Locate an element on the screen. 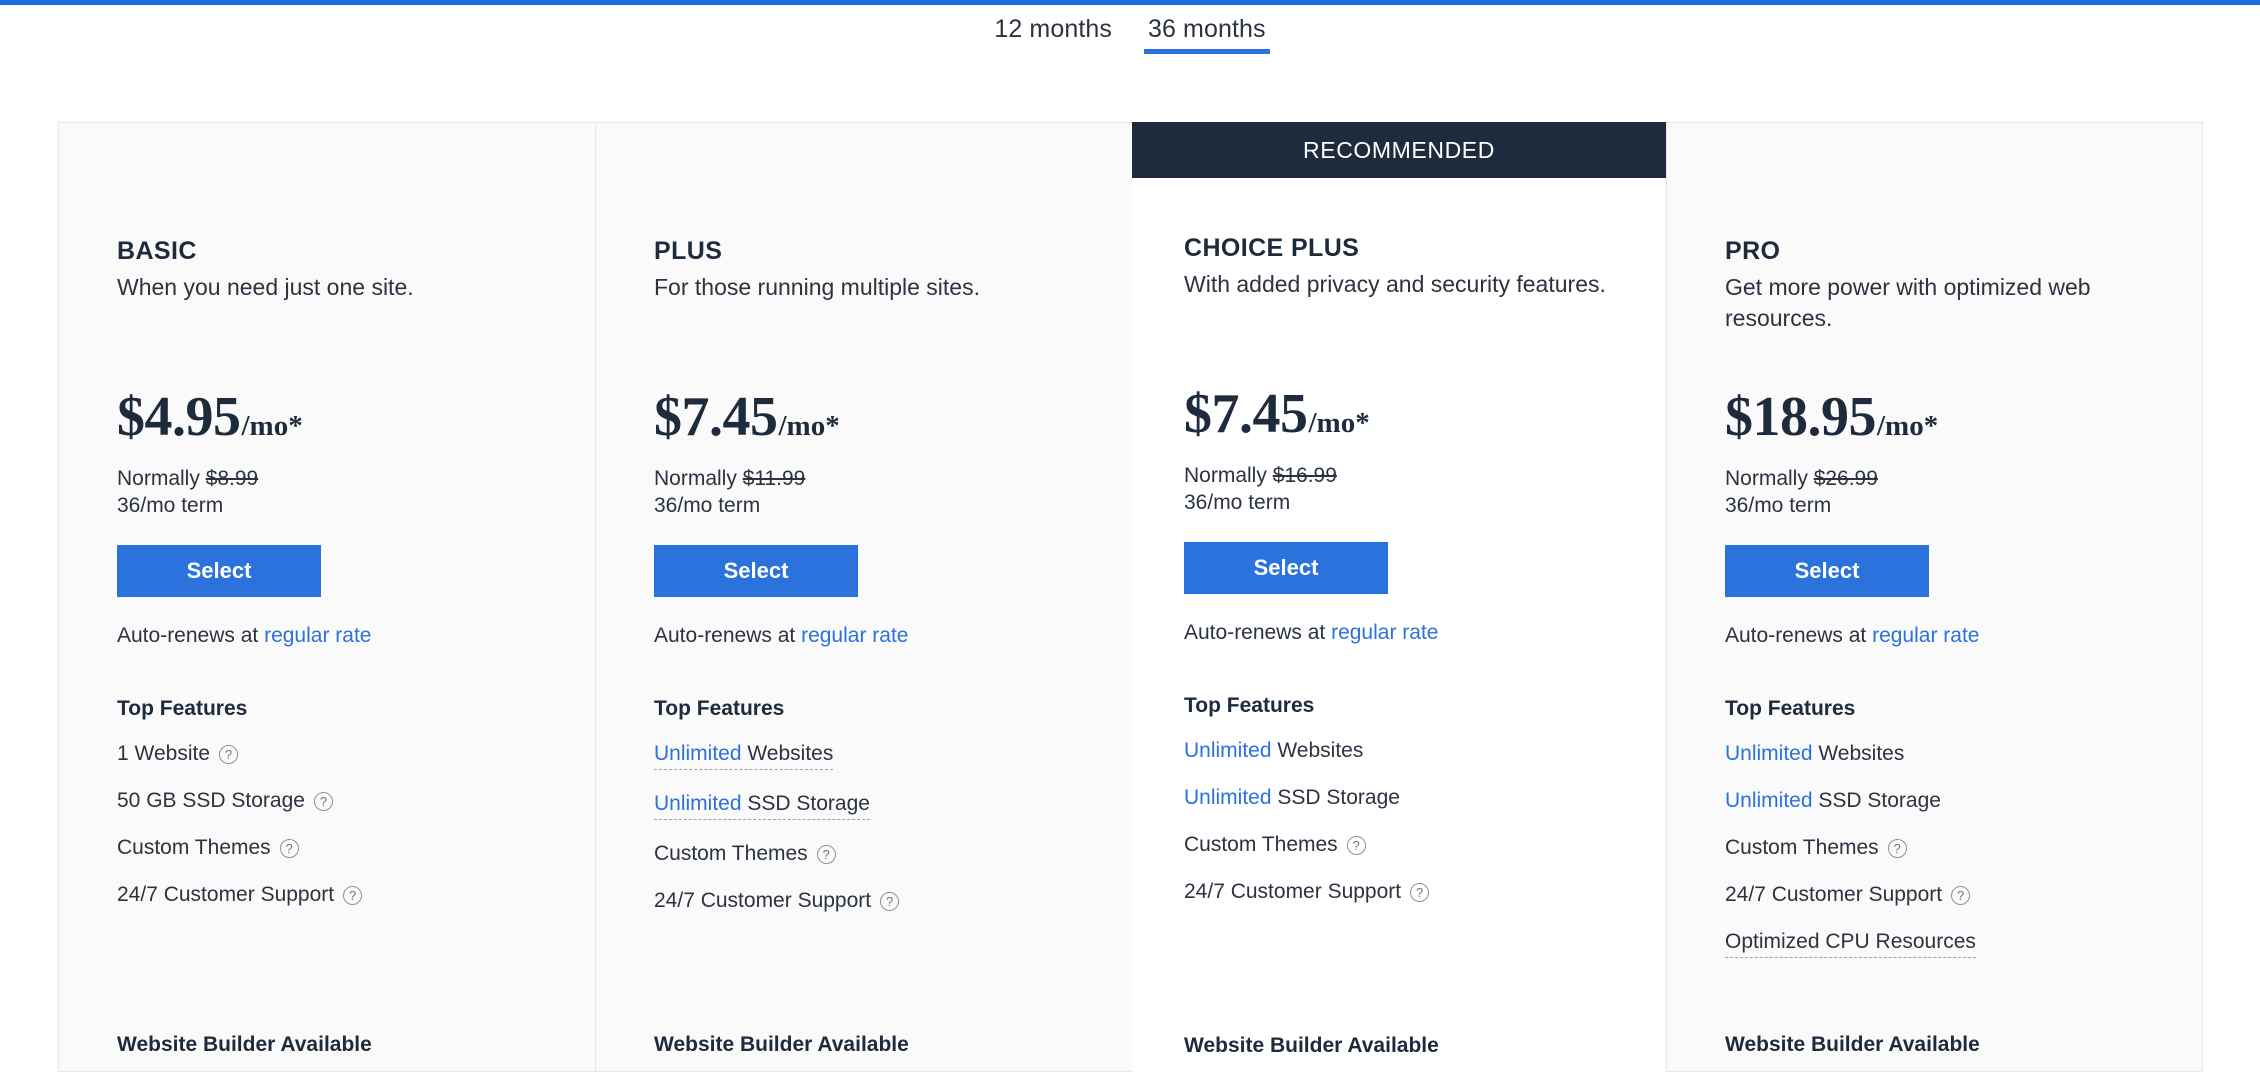 This screenshot has height=1072, width=2260. tab-term-1: 36 months is located at coordinates (1207, 31).